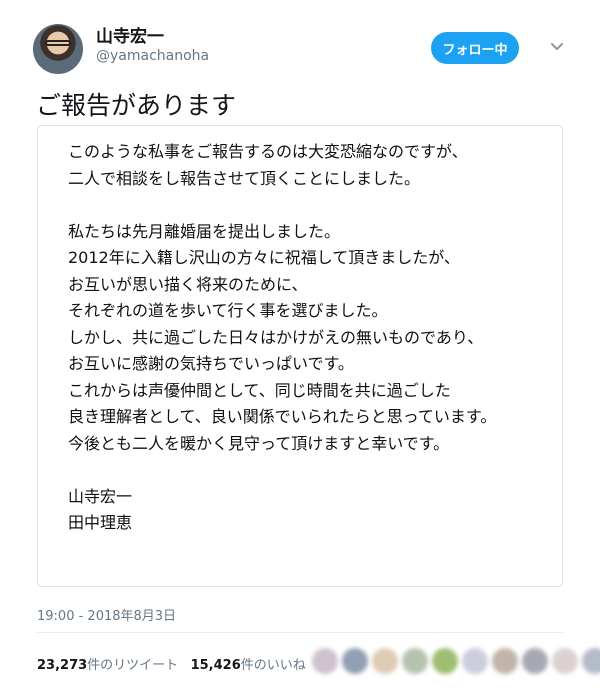  Describe the element at coordinates (268, 151) in the screenshot. I see `card-text-line: このような私事をご報告するのは大変恐縮なのですが、` at that location.